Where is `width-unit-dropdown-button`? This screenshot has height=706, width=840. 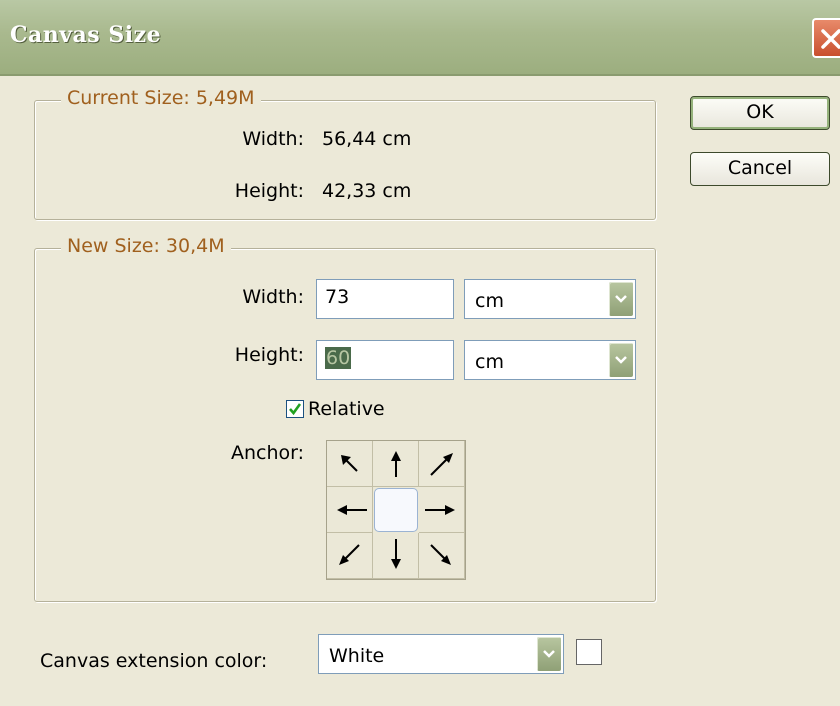 width-unit-dropdown-button is located at coordinates (621, 299).